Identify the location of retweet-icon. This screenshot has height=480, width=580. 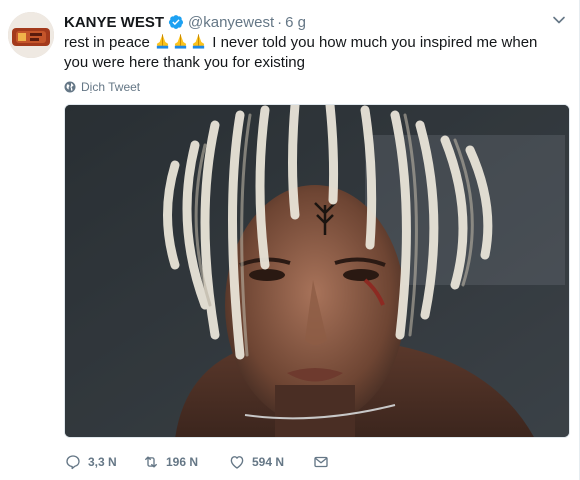
(151, 462).